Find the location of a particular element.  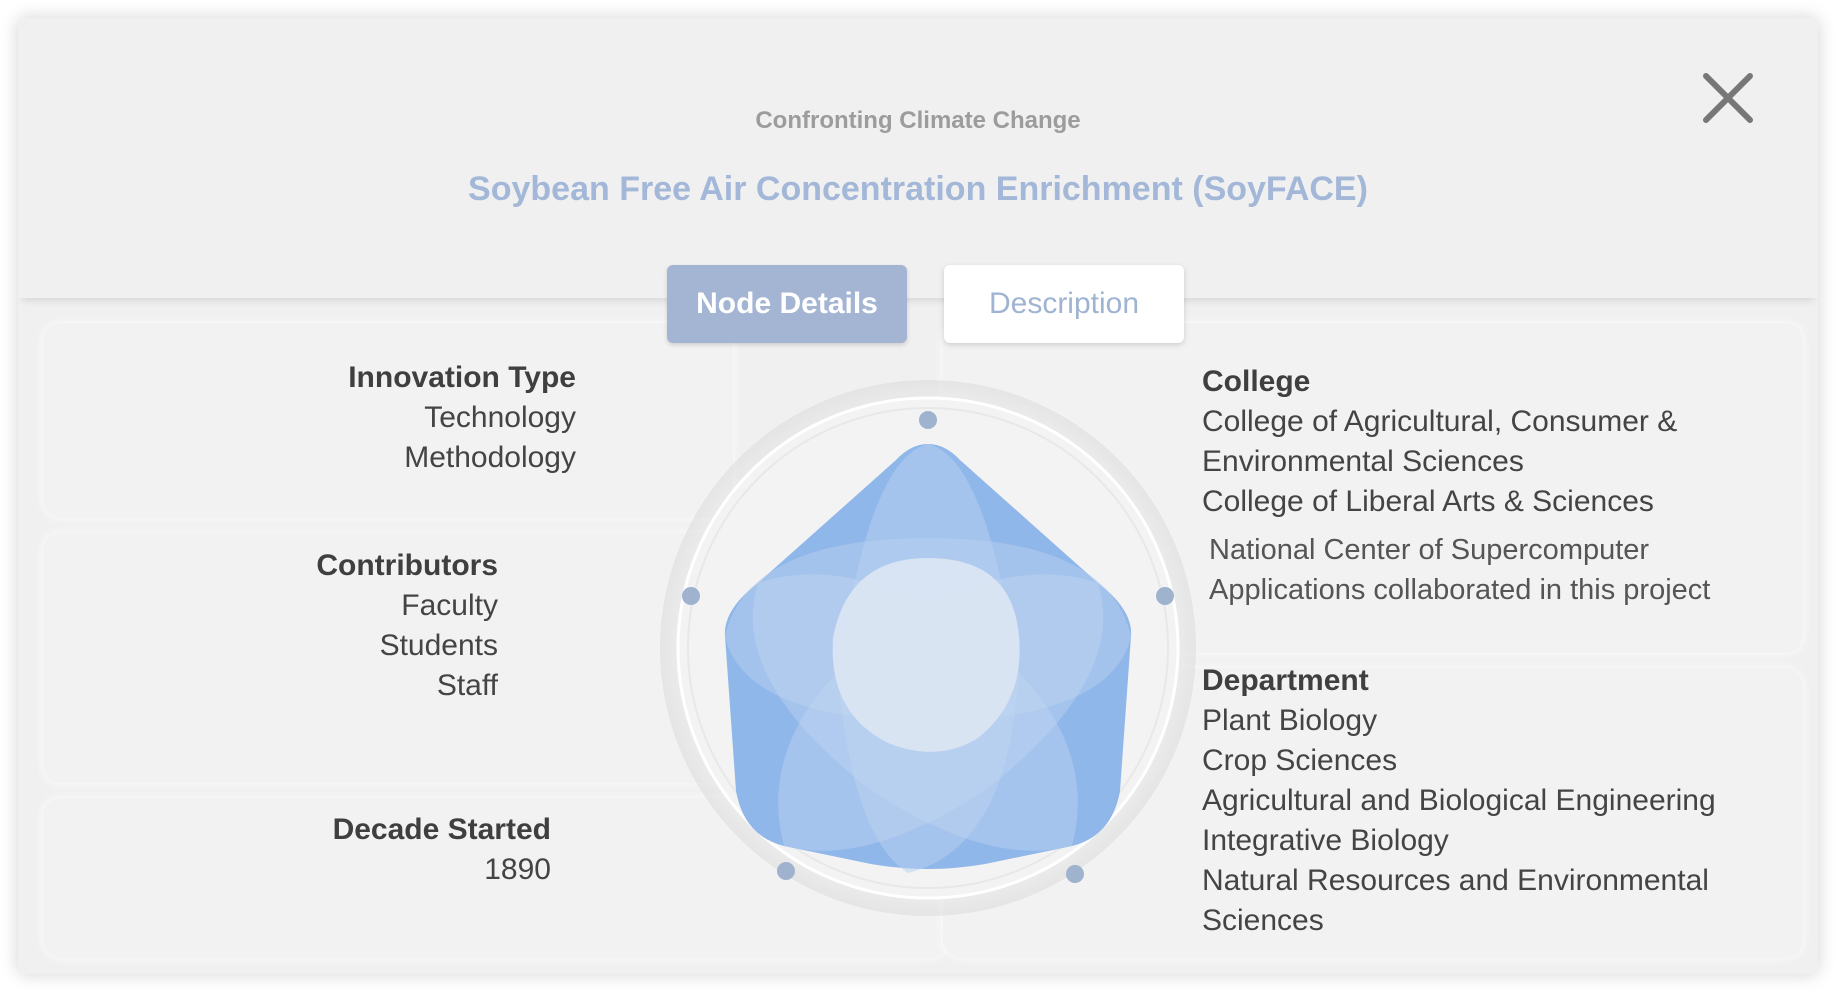

category-subtitle: Confronting Climate Change is located at coordinates (918, 120).